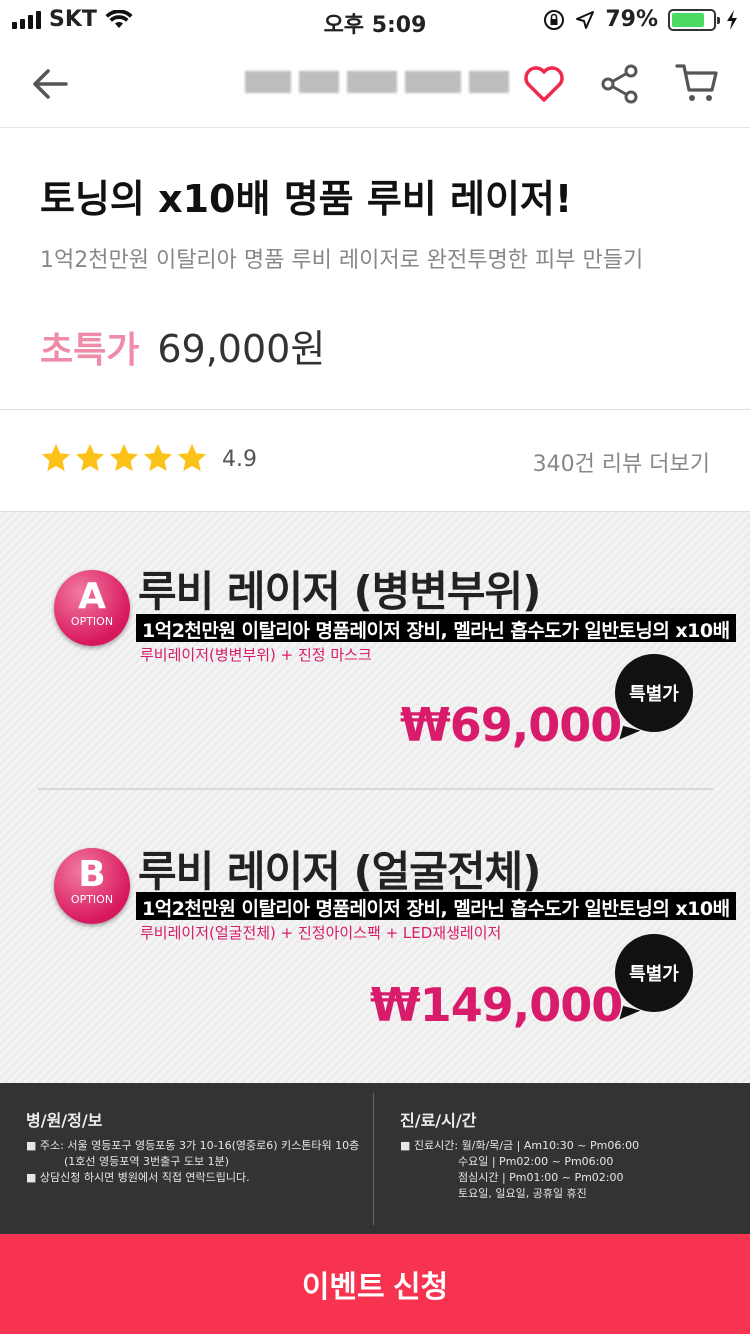  What do you see at coordinates (147, 1161) in the screenshot?
I see `hospital-directions: (1호선 영등포역 3번출구 도보 1분)` at bounding box center [147, 1161].